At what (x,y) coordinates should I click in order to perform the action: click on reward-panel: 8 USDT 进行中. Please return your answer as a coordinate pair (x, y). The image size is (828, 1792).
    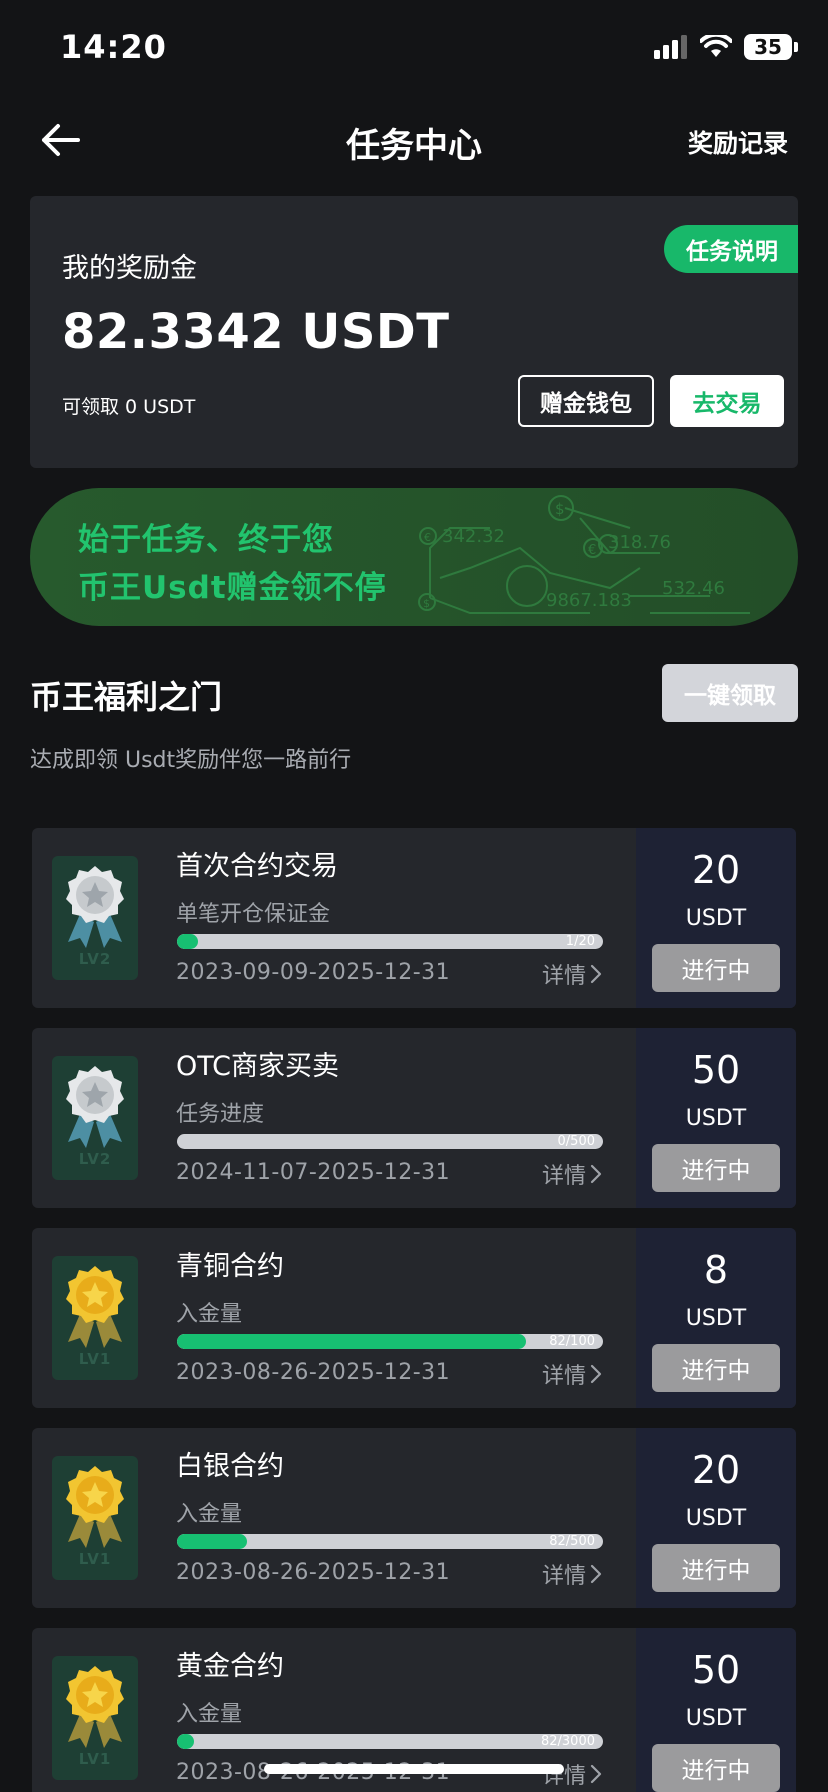
    Looking at the image, I should click on (716, 1318).